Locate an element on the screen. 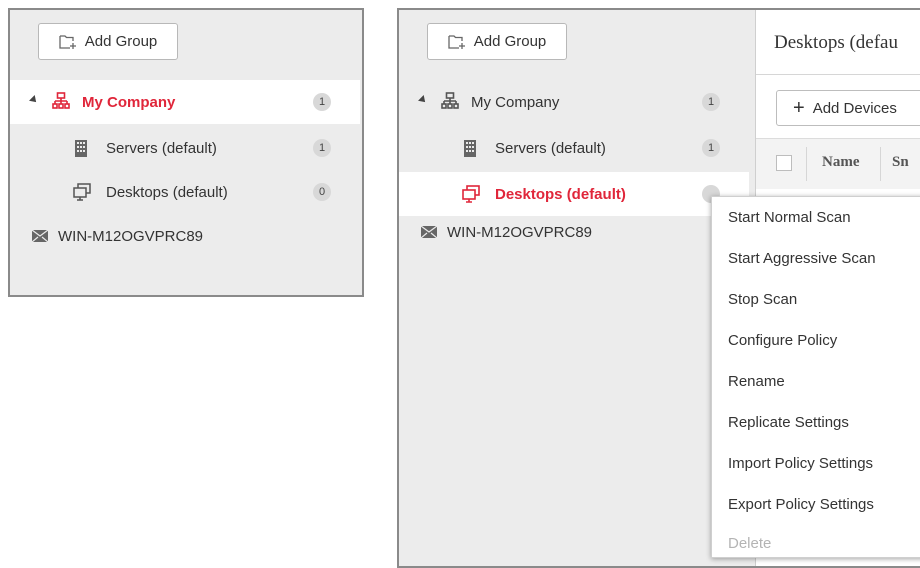 This screenshot has height=568, width=920. menu-item-delete: Delete is located at coordinates (750, 543).